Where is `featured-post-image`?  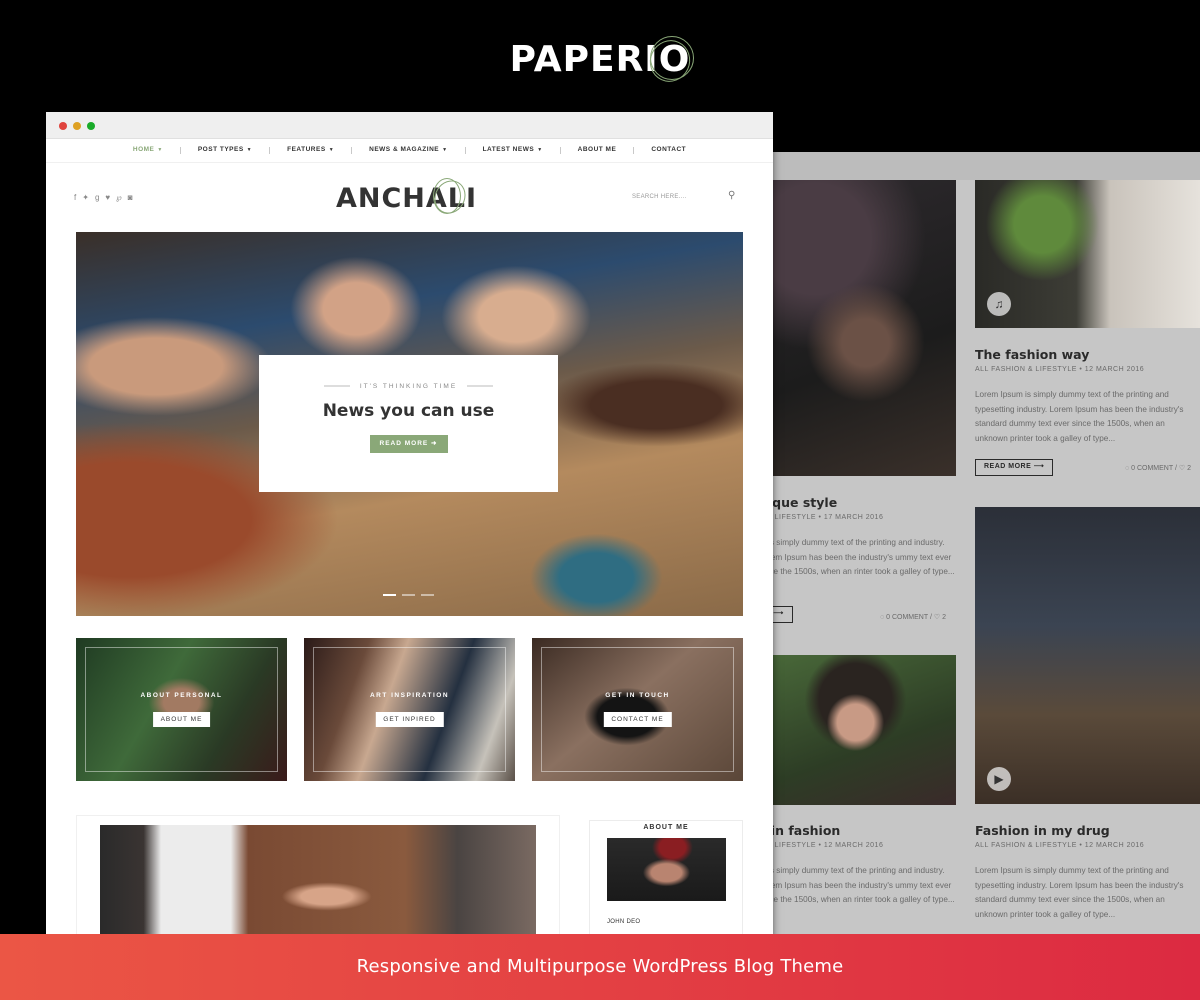
featured-post-image is located at coordinates (318, 883).